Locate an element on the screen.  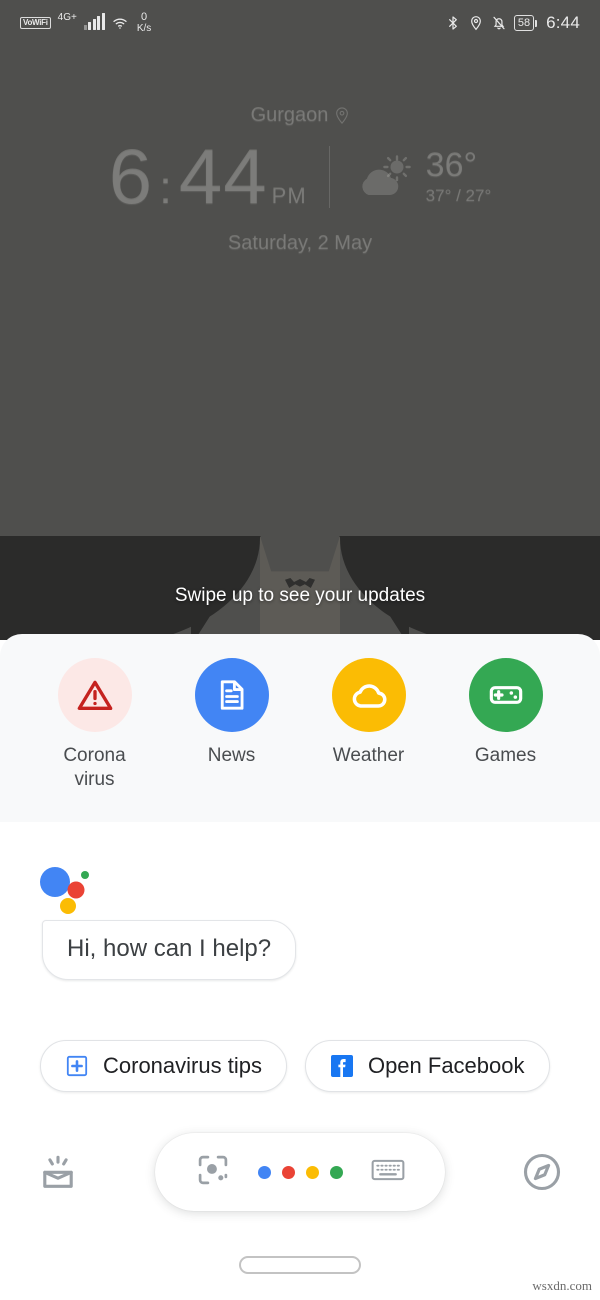
google-assistant-logo is located at coordinates (67, 890).